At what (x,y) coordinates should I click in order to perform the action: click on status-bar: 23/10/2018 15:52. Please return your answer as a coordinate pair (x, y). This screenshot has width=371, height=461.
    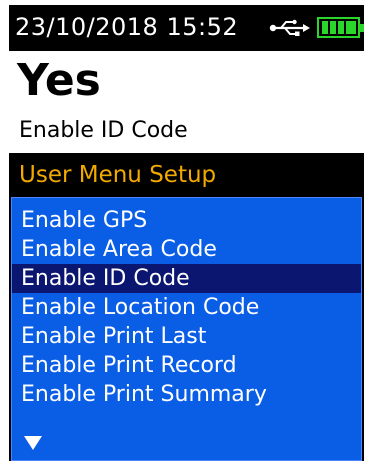
    Looking at the image, I should click on (186, 28).